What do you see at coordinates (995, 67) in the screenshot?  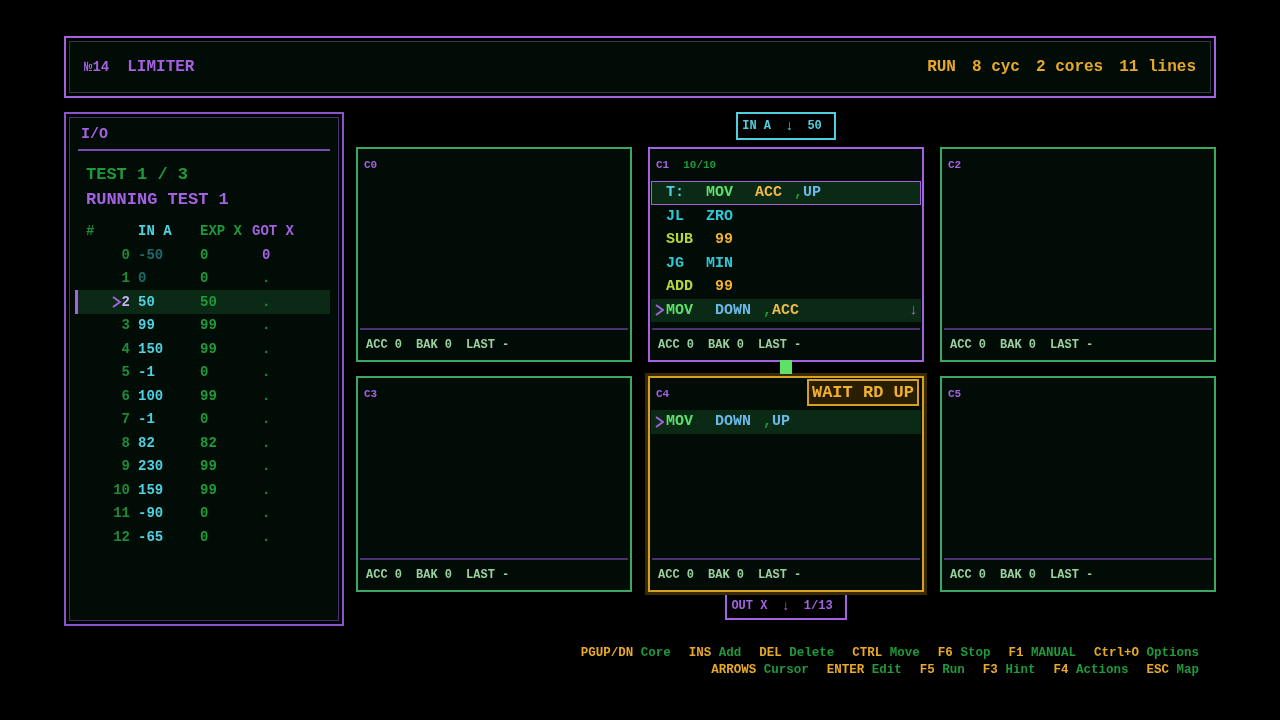 I see `stat-text: 8 cyc` at bounding box center [995, 67].